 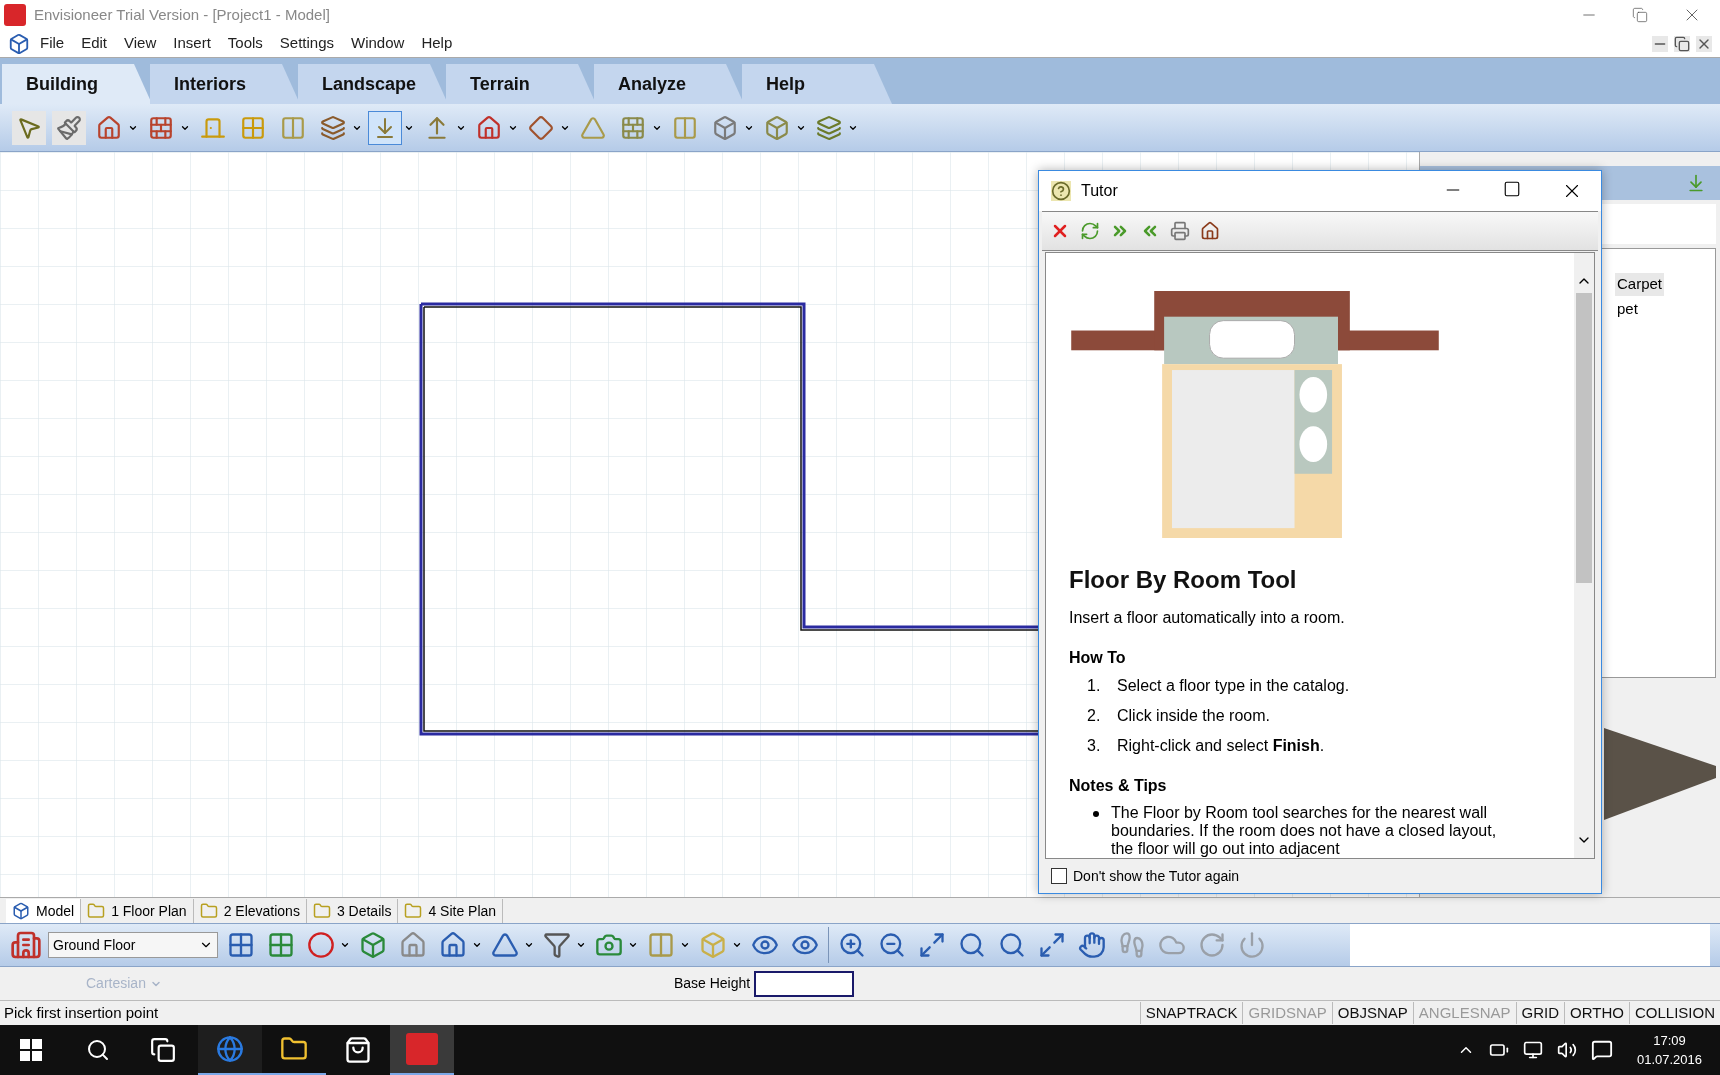 I want to click on snap-toggle: GRID, so click(x=1540, y=1013).